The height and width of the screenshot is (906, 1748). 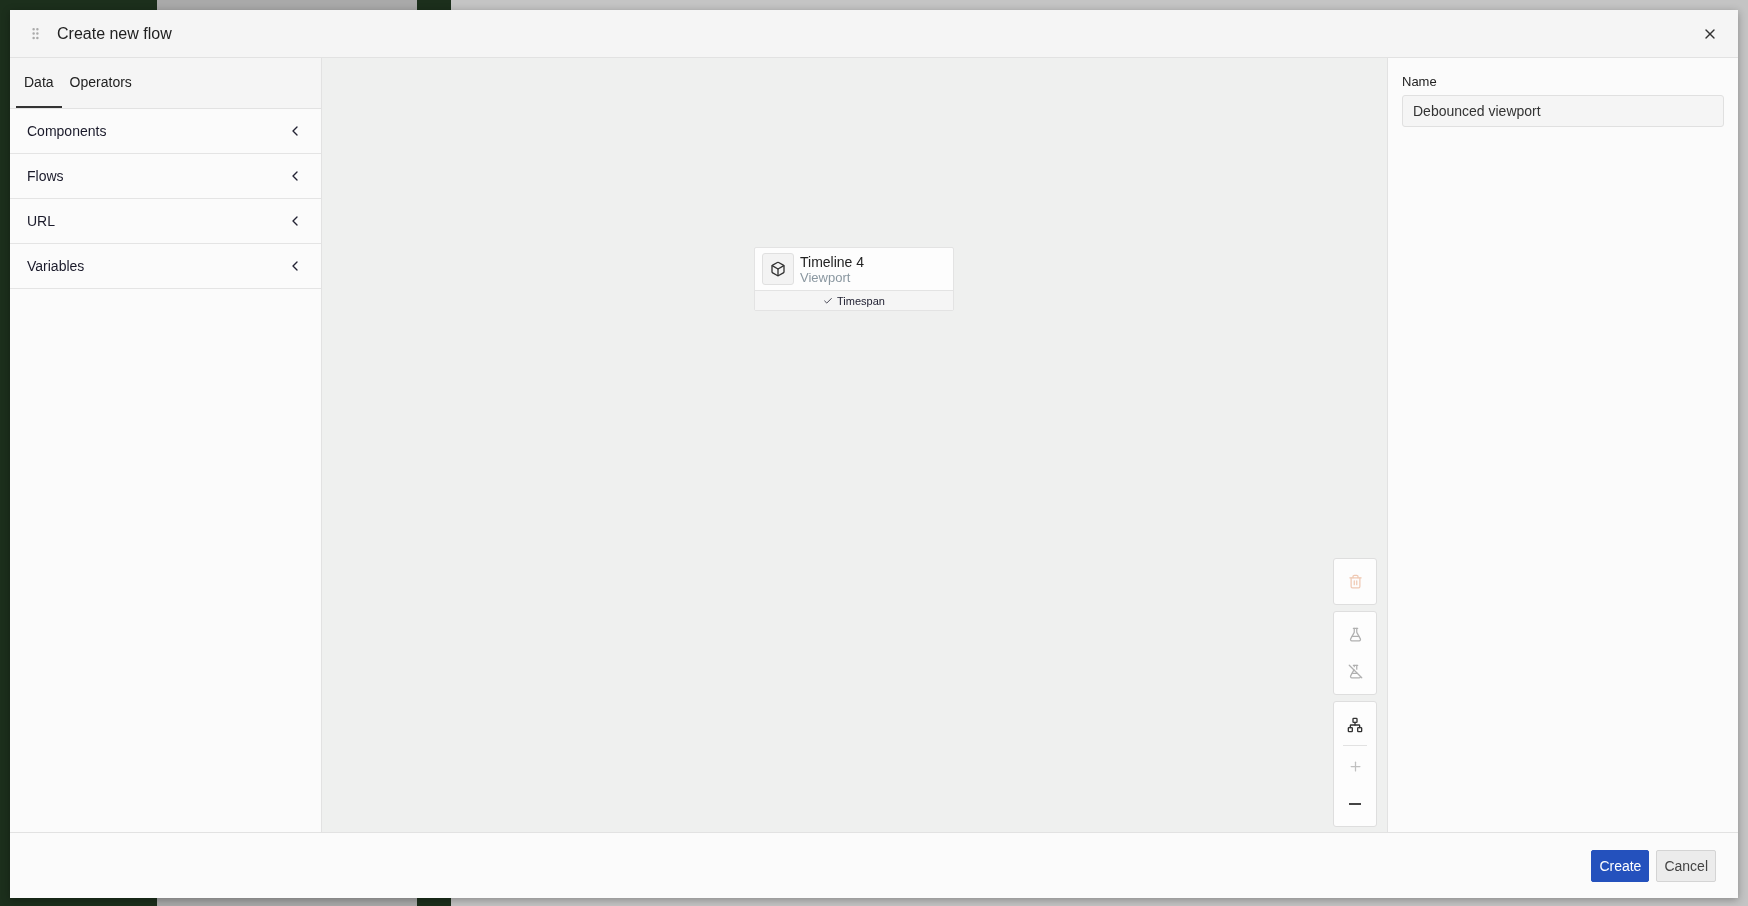 What do you see at coordinates (1355, 803) in the screenshot?
I see `zoom-out-icon` at bounding box center [1355, 803].